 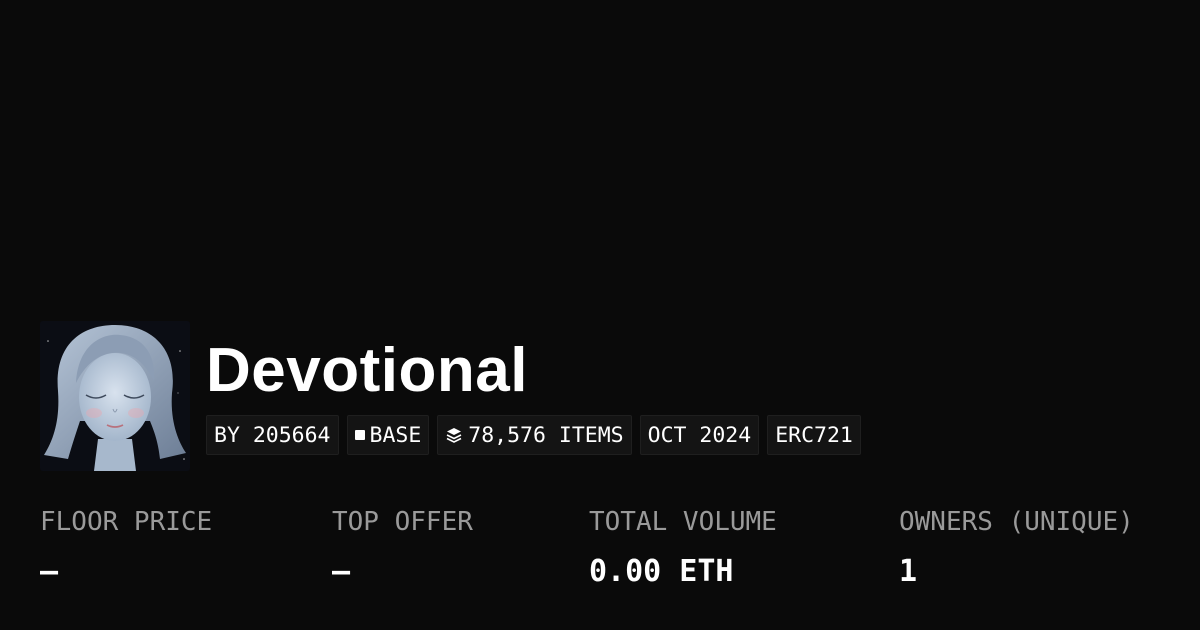 What do you see at coordinates (126, 547) in the screenshot?
I see `stat-floor-price: FLOOR PRICE —` at bounding box center [126, 547].